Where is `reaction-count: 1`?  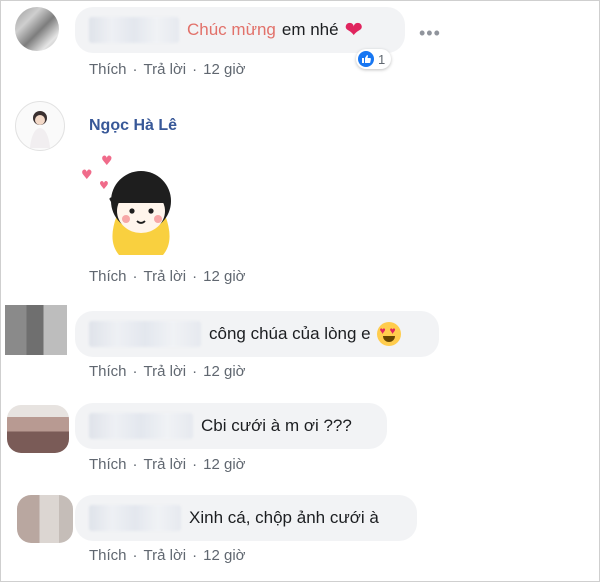
reaction-count: 1 is located at coordinates (382, 59).